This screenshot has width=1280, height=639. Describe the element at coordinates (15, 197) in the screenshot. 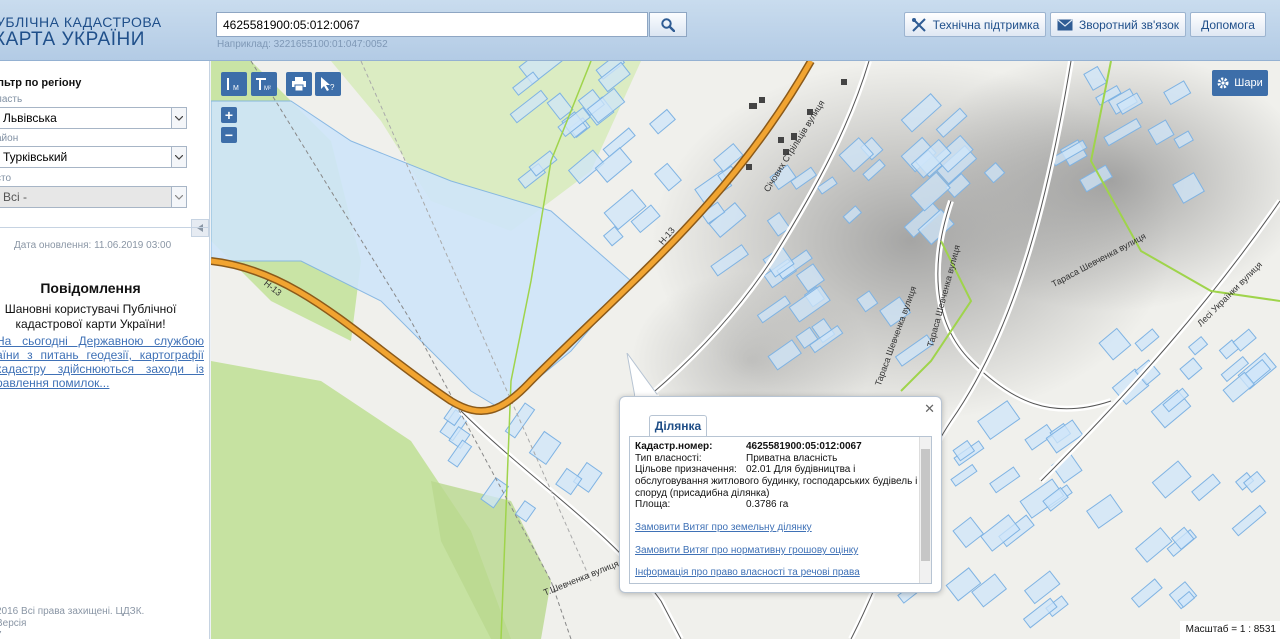

I see `city-value: Всі -` at that location.